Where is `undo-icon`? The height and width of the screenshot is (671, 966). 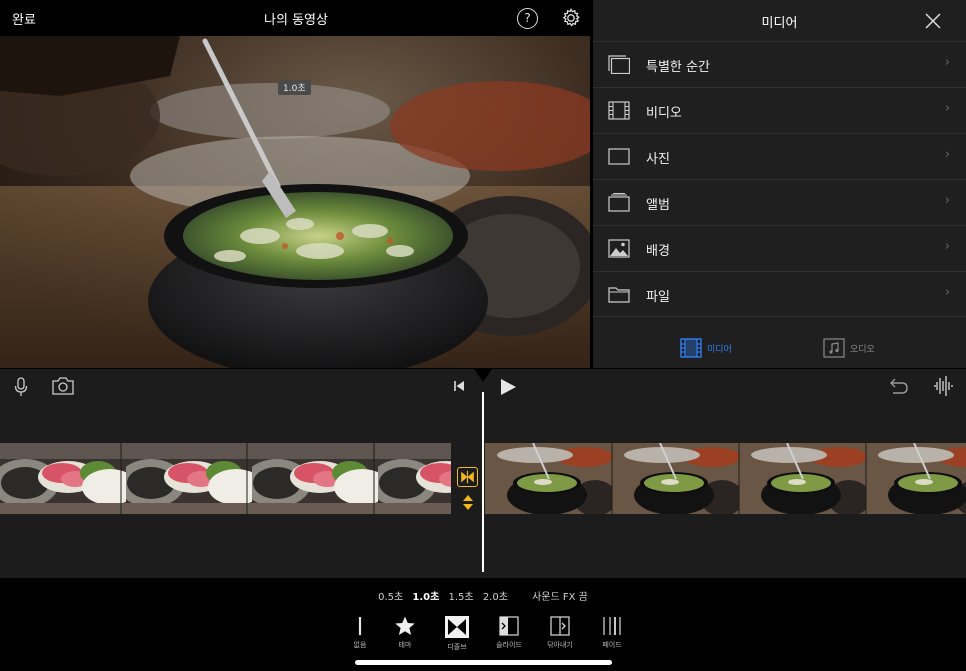 undo-icon is located at coordinates (899, 386).